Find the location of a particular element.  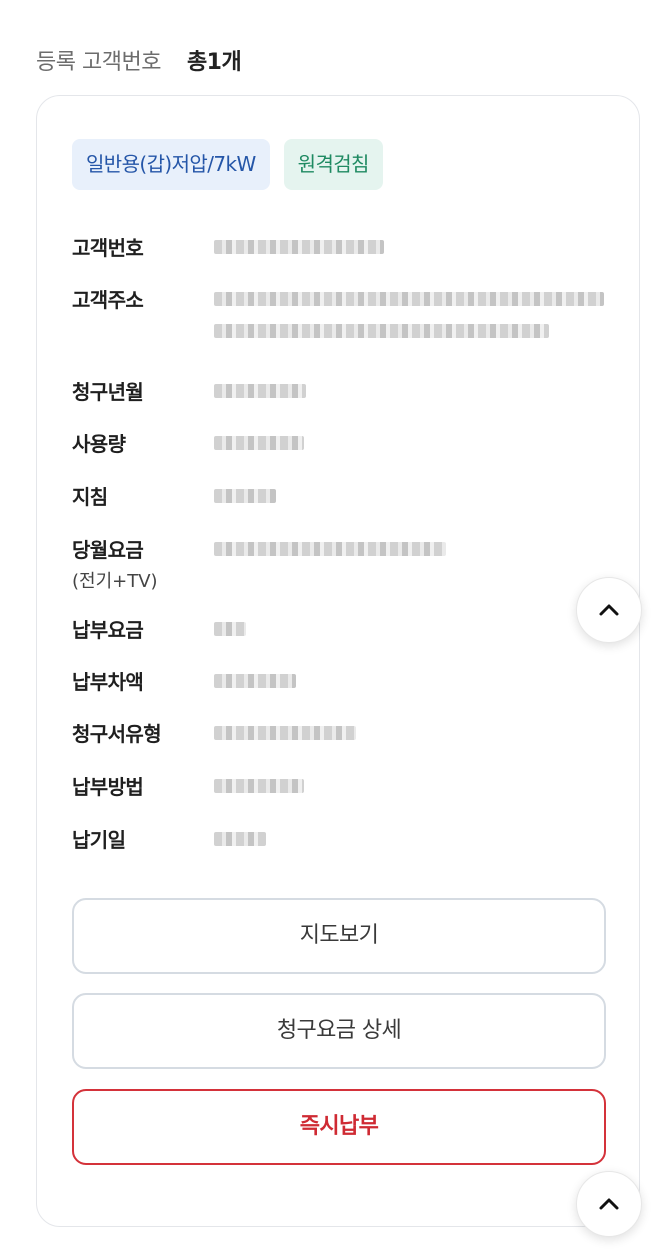

field-sublabel: (전기+TV) is located at coordinates (115, 581).